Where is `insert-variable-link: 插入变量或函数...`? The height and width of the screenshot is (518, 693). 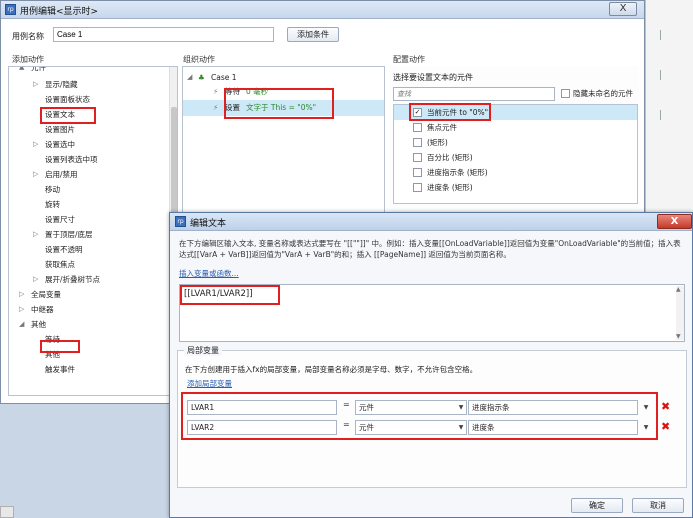 insert-variable-link: 插入变量或函数... is located at coordinates (209, 273).